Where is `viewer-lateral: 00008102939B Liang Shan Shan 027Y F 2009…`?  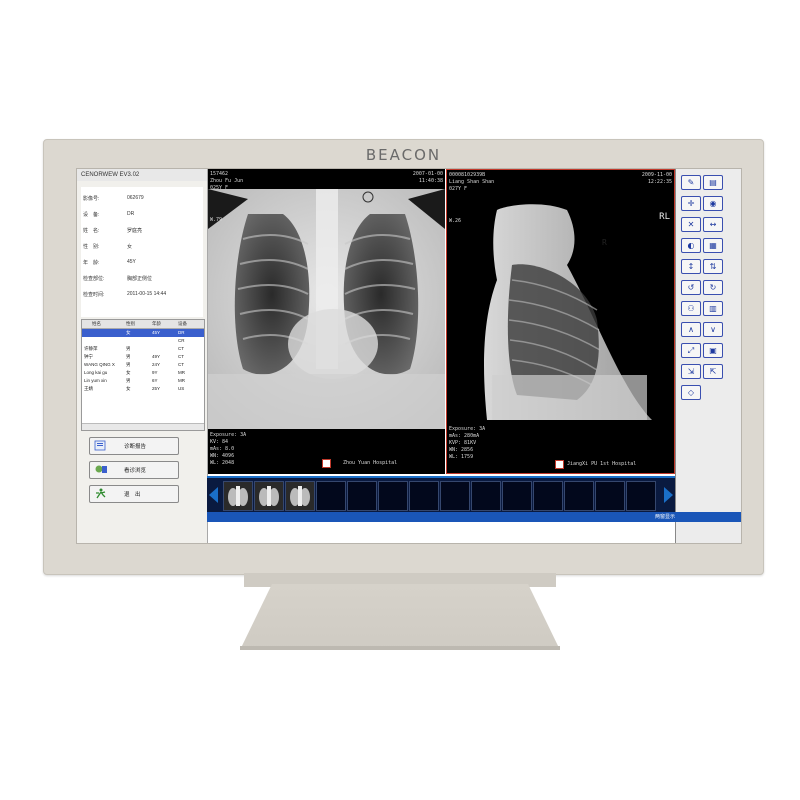
viewer-lateral: 00008102939B Liang Shan Shan 027Y F 2009… is located at coordinates (560, 321).